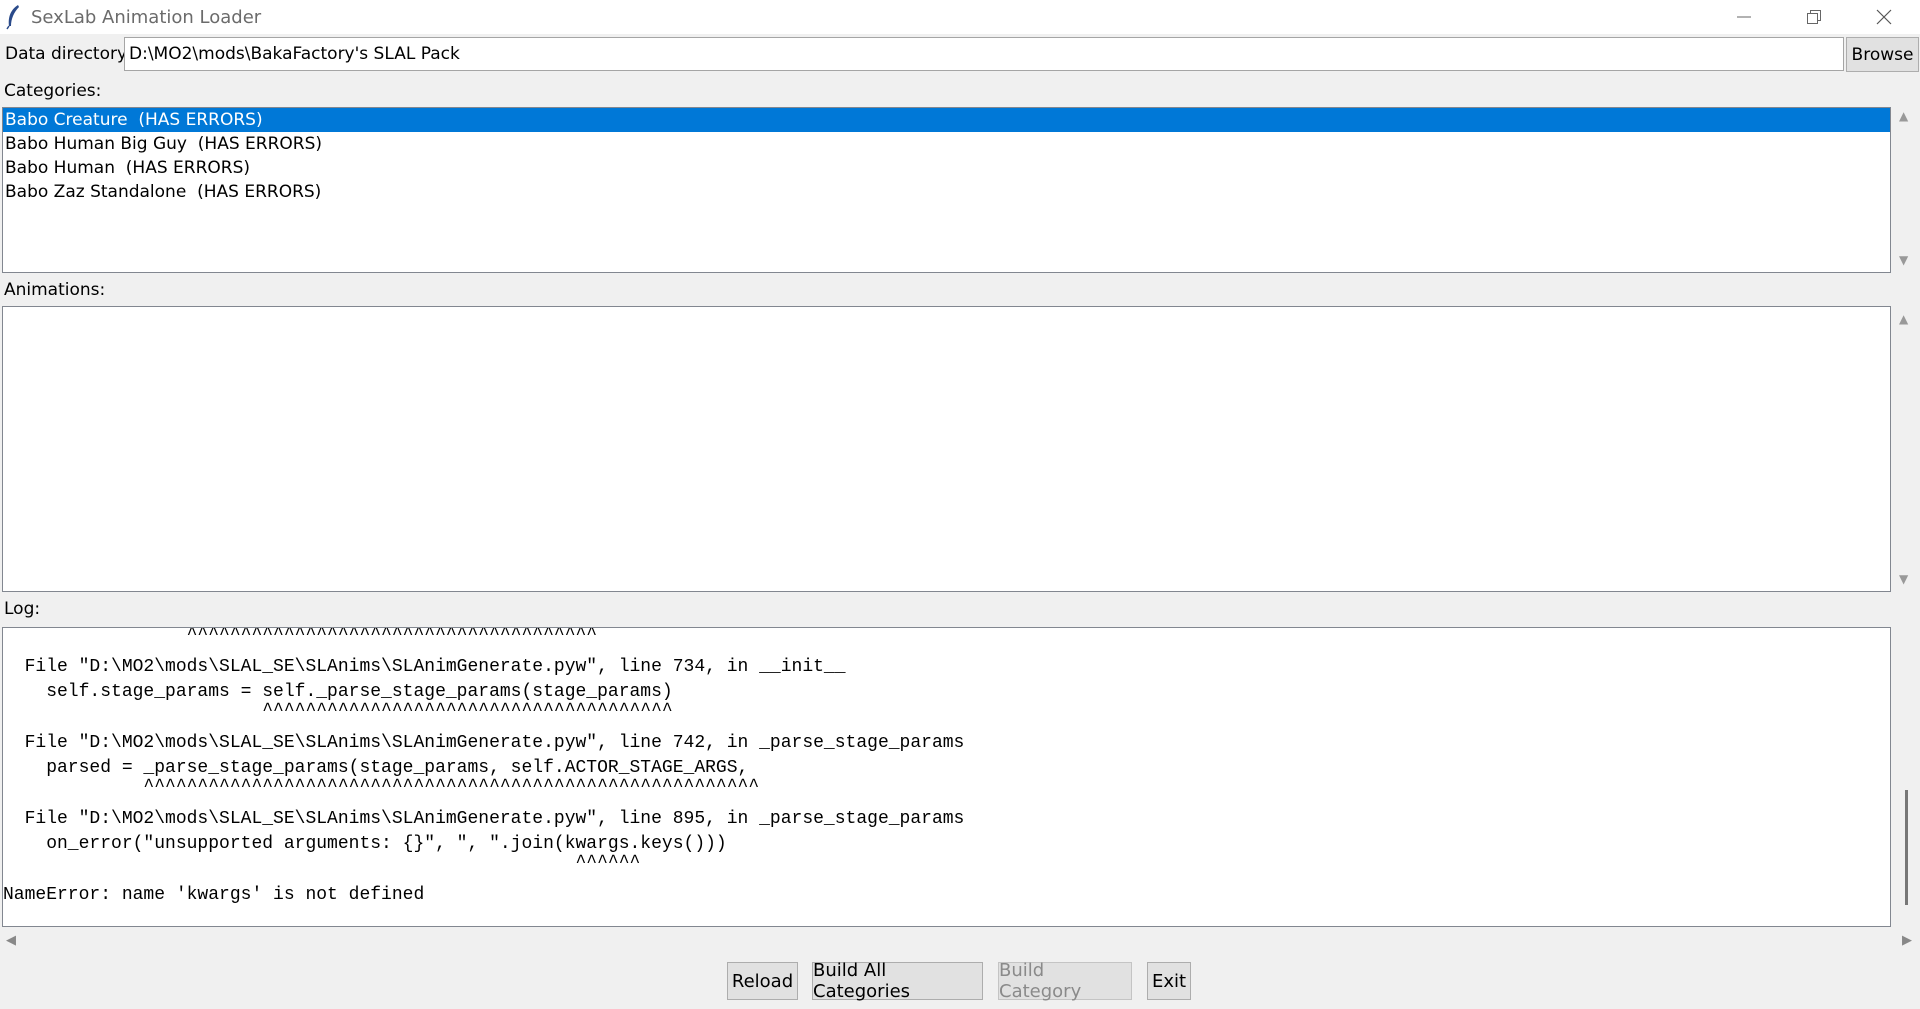 The height and width of the screenshot is (1009, 1920). Describe the element at coordinates (214, 895) in the screenshot. I see `log-line: NameError: name 'kwargs' is not defined` at that location.